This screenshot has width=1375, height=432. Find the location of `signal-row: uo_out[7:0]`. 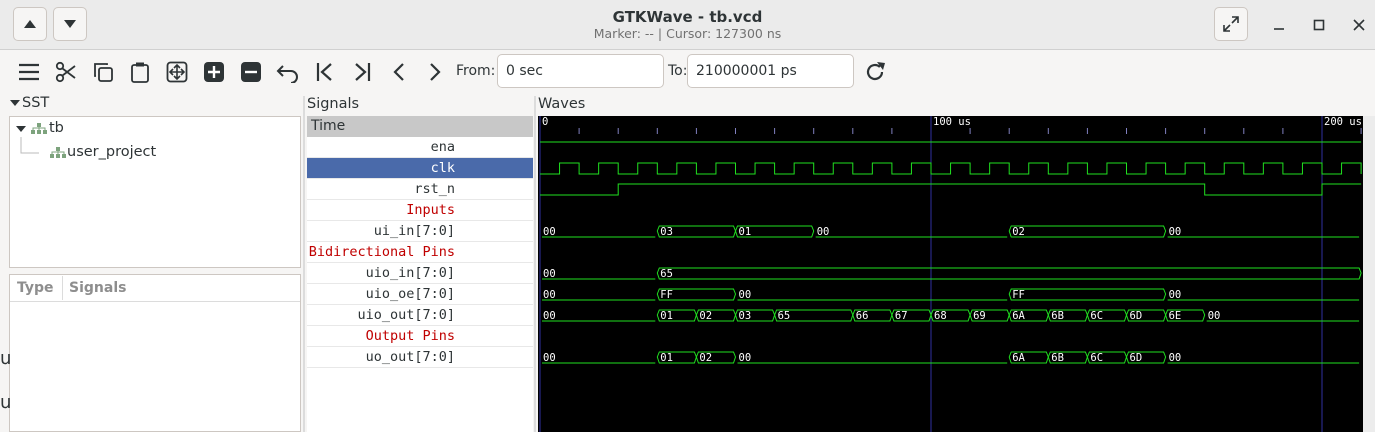

signal-row: uo_out[7:0] is located at coordinates (420, 357).